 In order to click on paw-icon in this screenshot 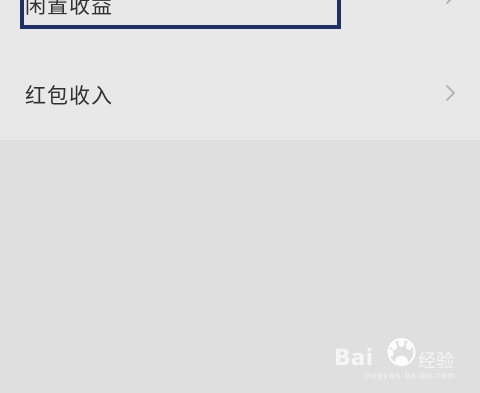, I will do `click(401, 353)`.